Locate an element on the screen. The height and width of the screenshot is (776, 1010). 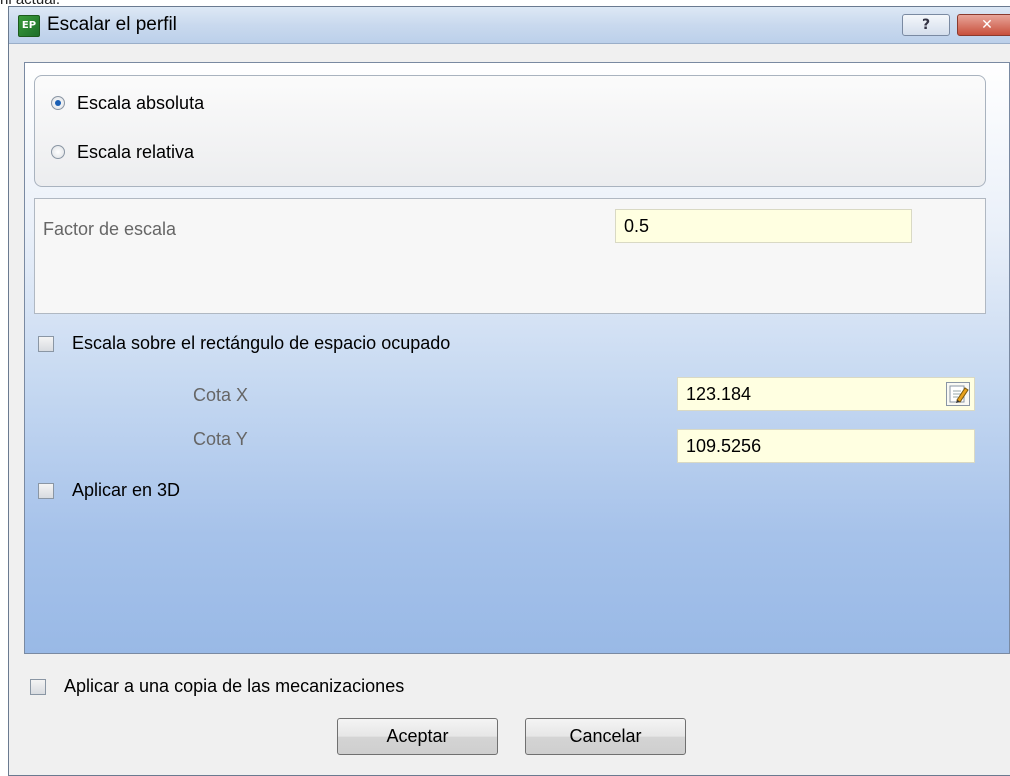
dialog-title: Escalar el perfil is located at coordinates (112, 24).